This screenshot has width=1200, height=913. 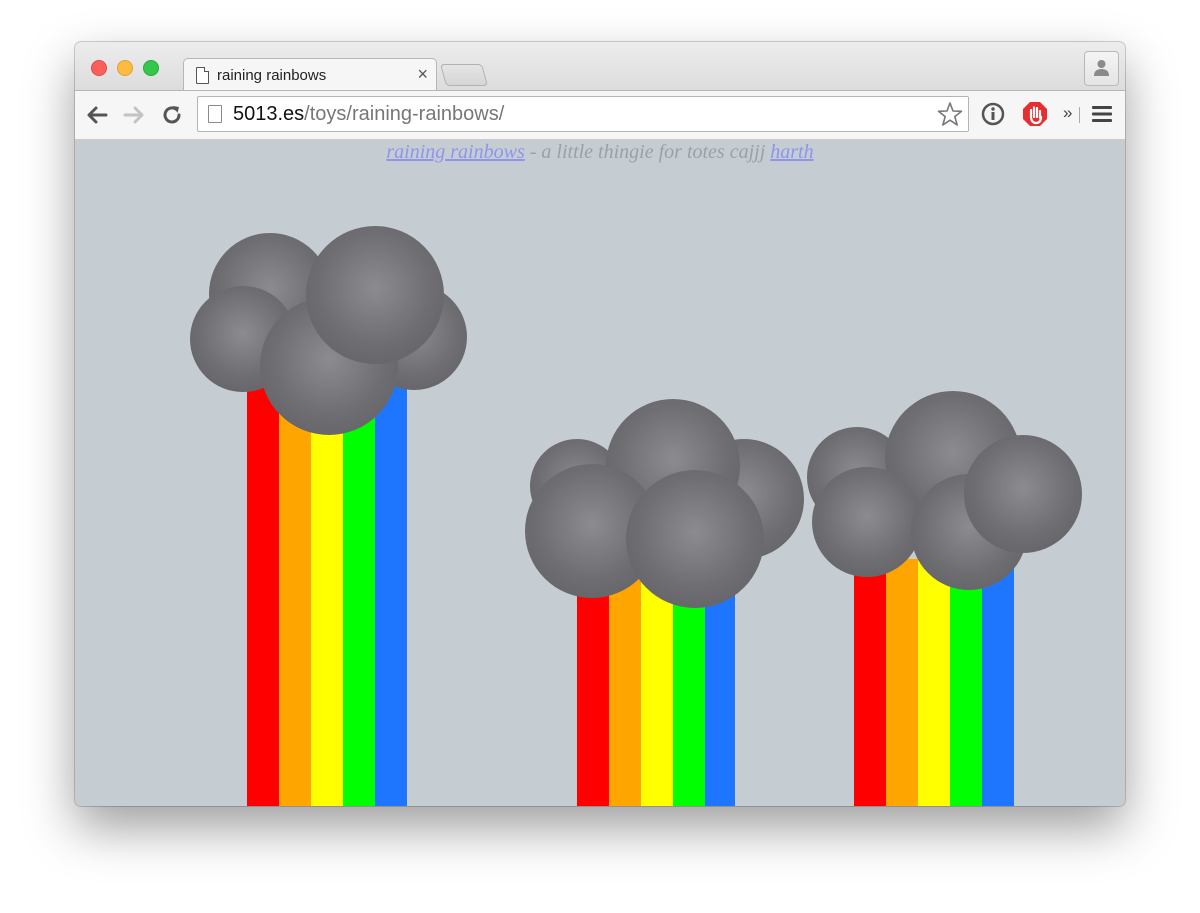 I want to click on menu-icon, so click(x=1102, y=114).